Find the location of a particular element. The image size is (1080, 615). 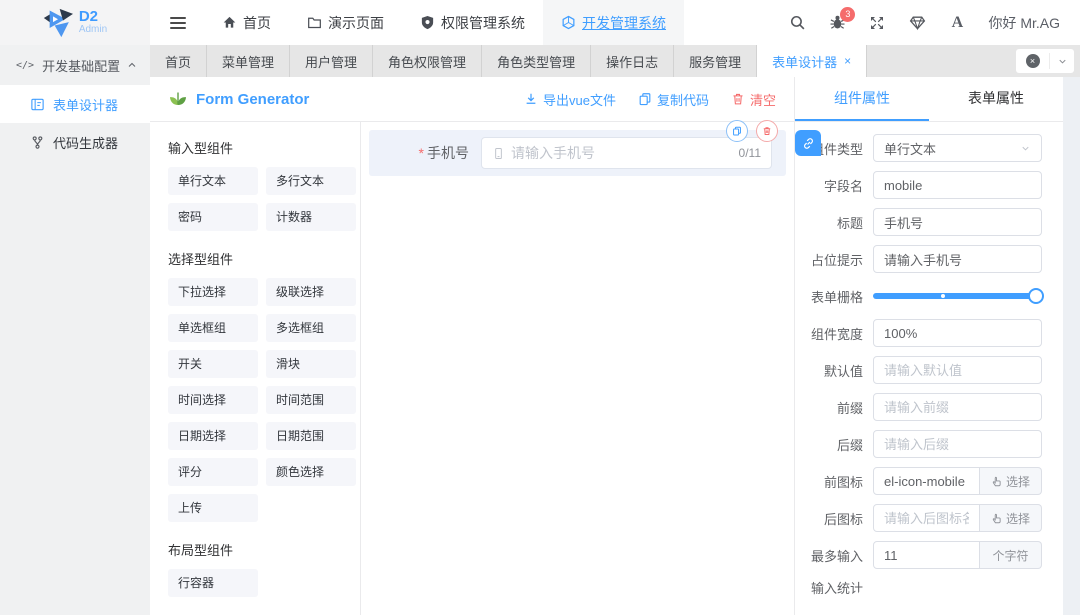

component-type-select: 单行文本 is located at coordinates (957, 148).